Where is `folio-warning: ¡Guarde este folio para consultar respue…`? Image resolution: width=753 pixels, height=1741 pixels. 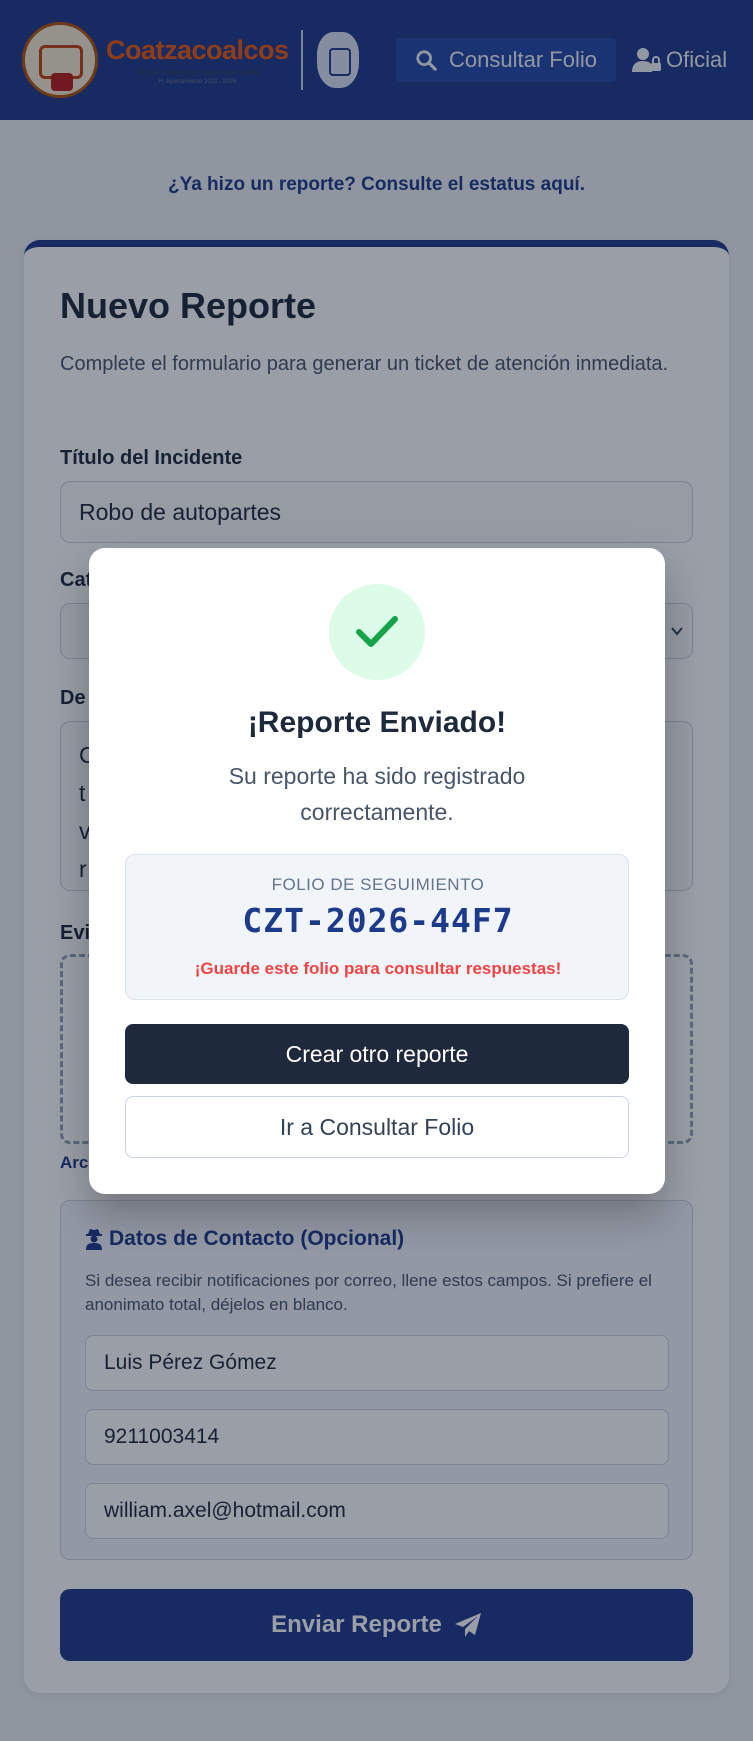 folio-warning: ¡Guarde este folio para consultar respue… is located at coordinates (378, 968).